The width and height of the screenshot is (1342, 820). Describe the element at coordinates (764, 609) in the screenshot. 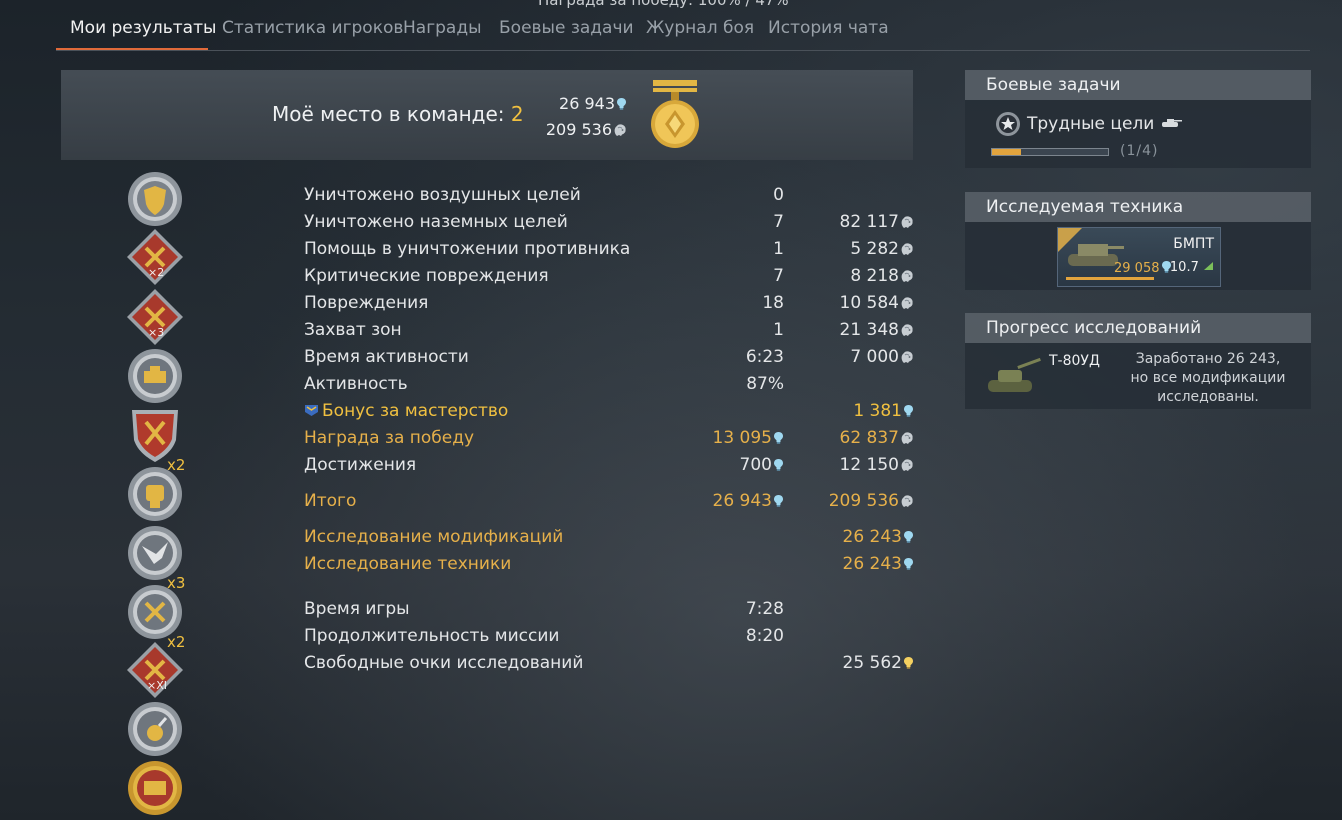

I see `game-time-value: 7:28` at that location.